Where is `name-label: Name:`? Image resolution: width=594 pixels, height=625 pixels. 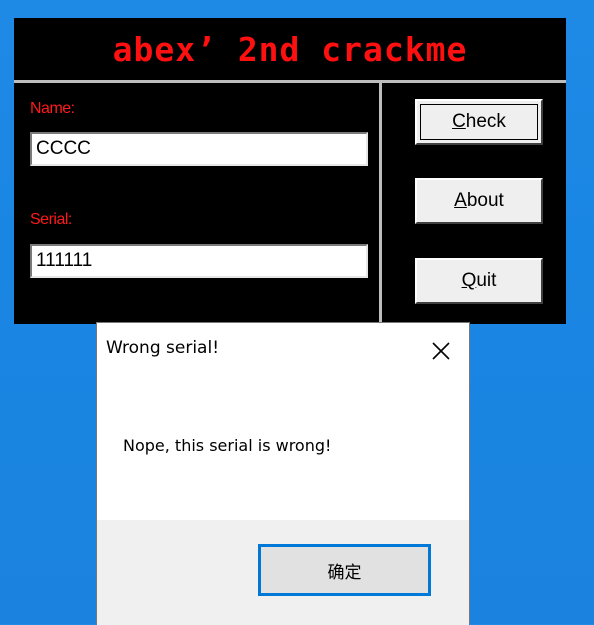
name-label: Name: is located at coordinates (52, 108).